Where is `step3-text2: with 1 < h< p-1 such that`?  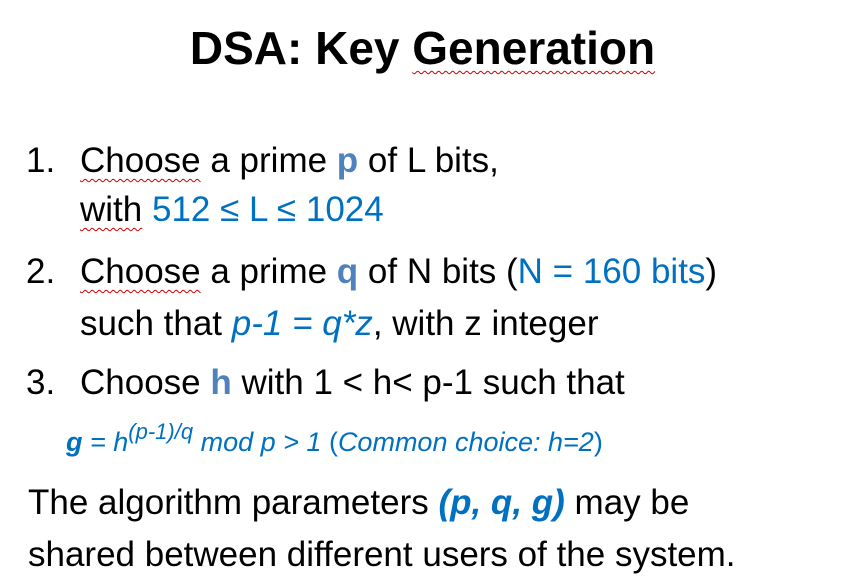 step3-text2: with 1 < h< p-1 such that is located at coordinates (428, 382).